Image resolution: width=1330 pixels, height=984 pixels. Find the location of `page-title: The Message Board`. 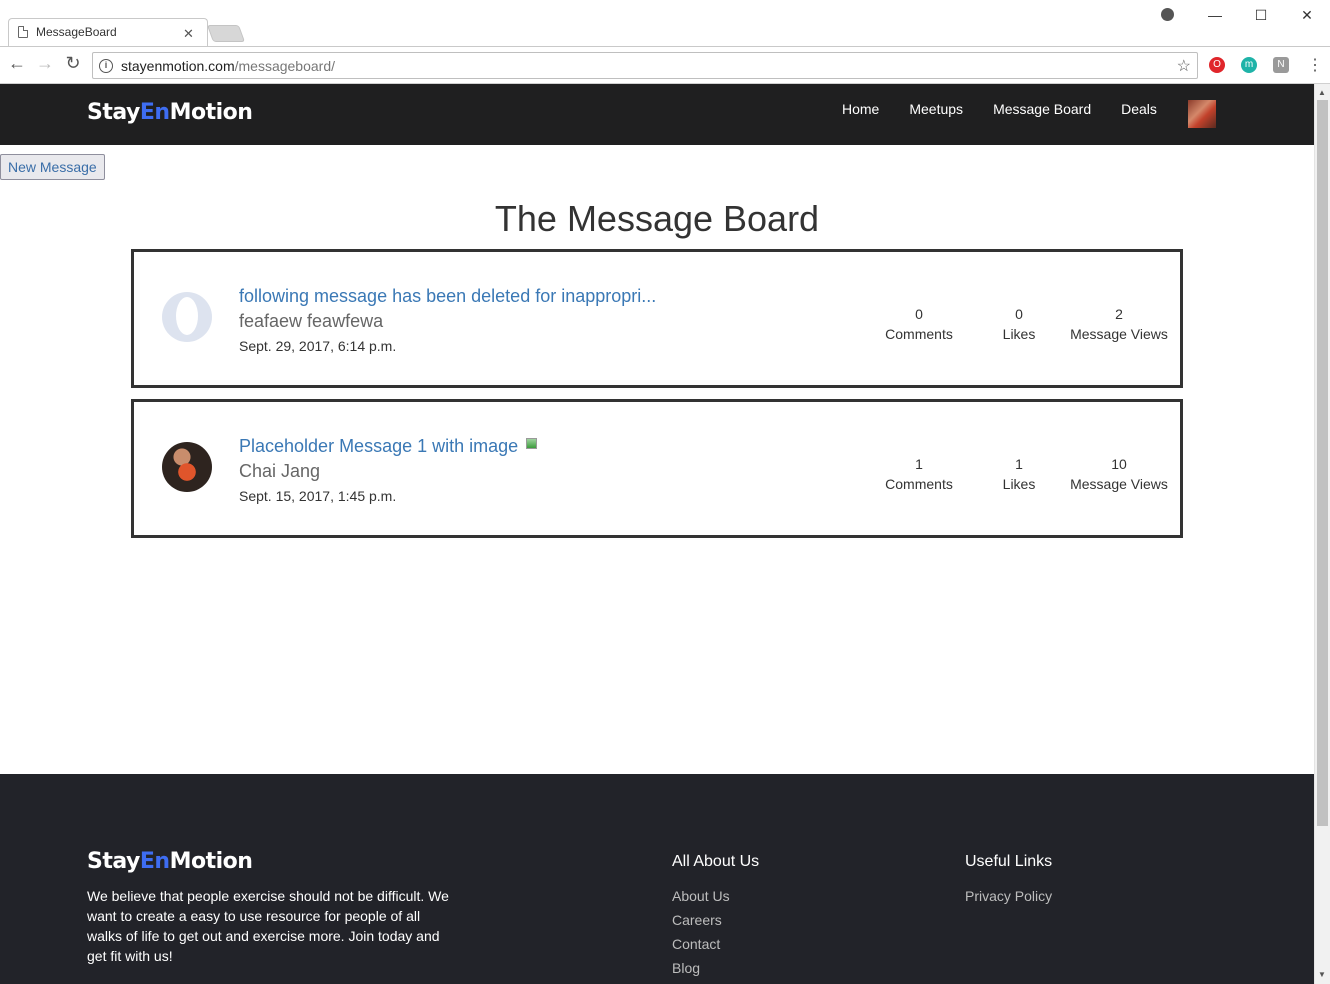

page-title: The Message Board is located at coordinates (657, 218).